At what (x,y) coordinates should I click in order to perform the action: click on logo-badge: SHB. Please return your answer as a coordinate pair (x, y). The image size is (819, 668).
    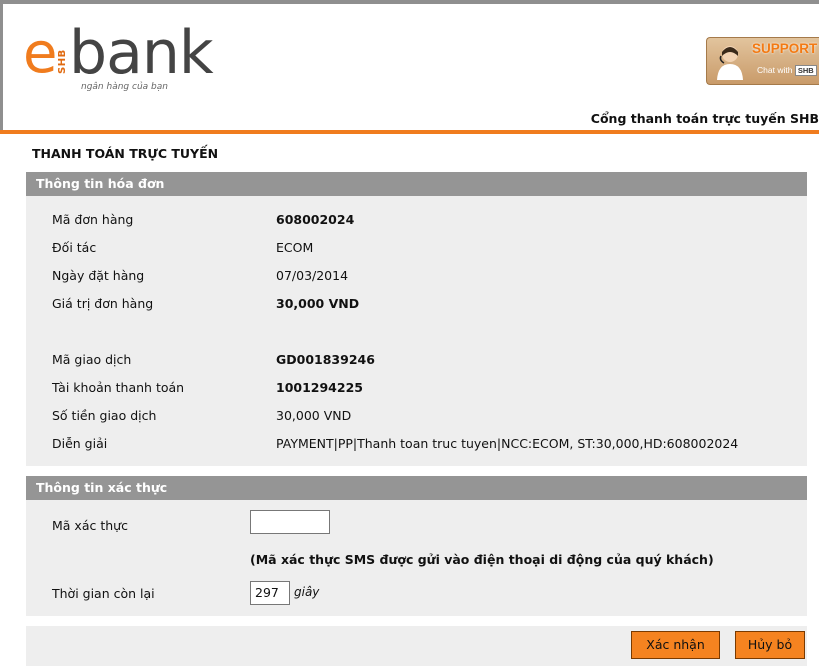
    Looking at the image, I should click on (63, 57).